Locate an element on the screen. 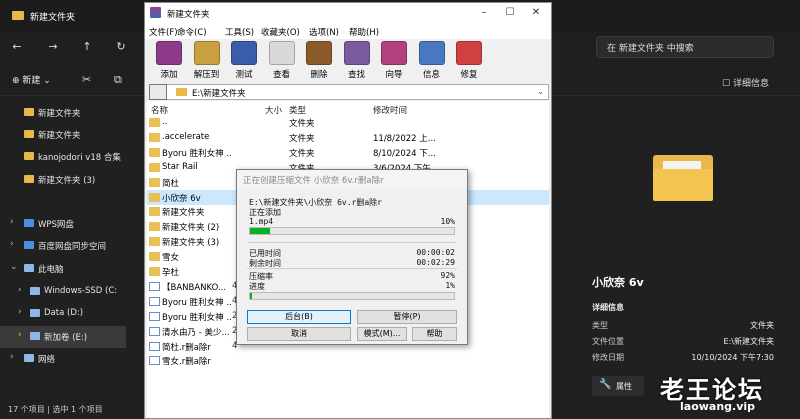 The height and width of the screenshot is (419, 800). address-bar: E:\新建文件夹 ⌄ is located at coordinates (349, 92).